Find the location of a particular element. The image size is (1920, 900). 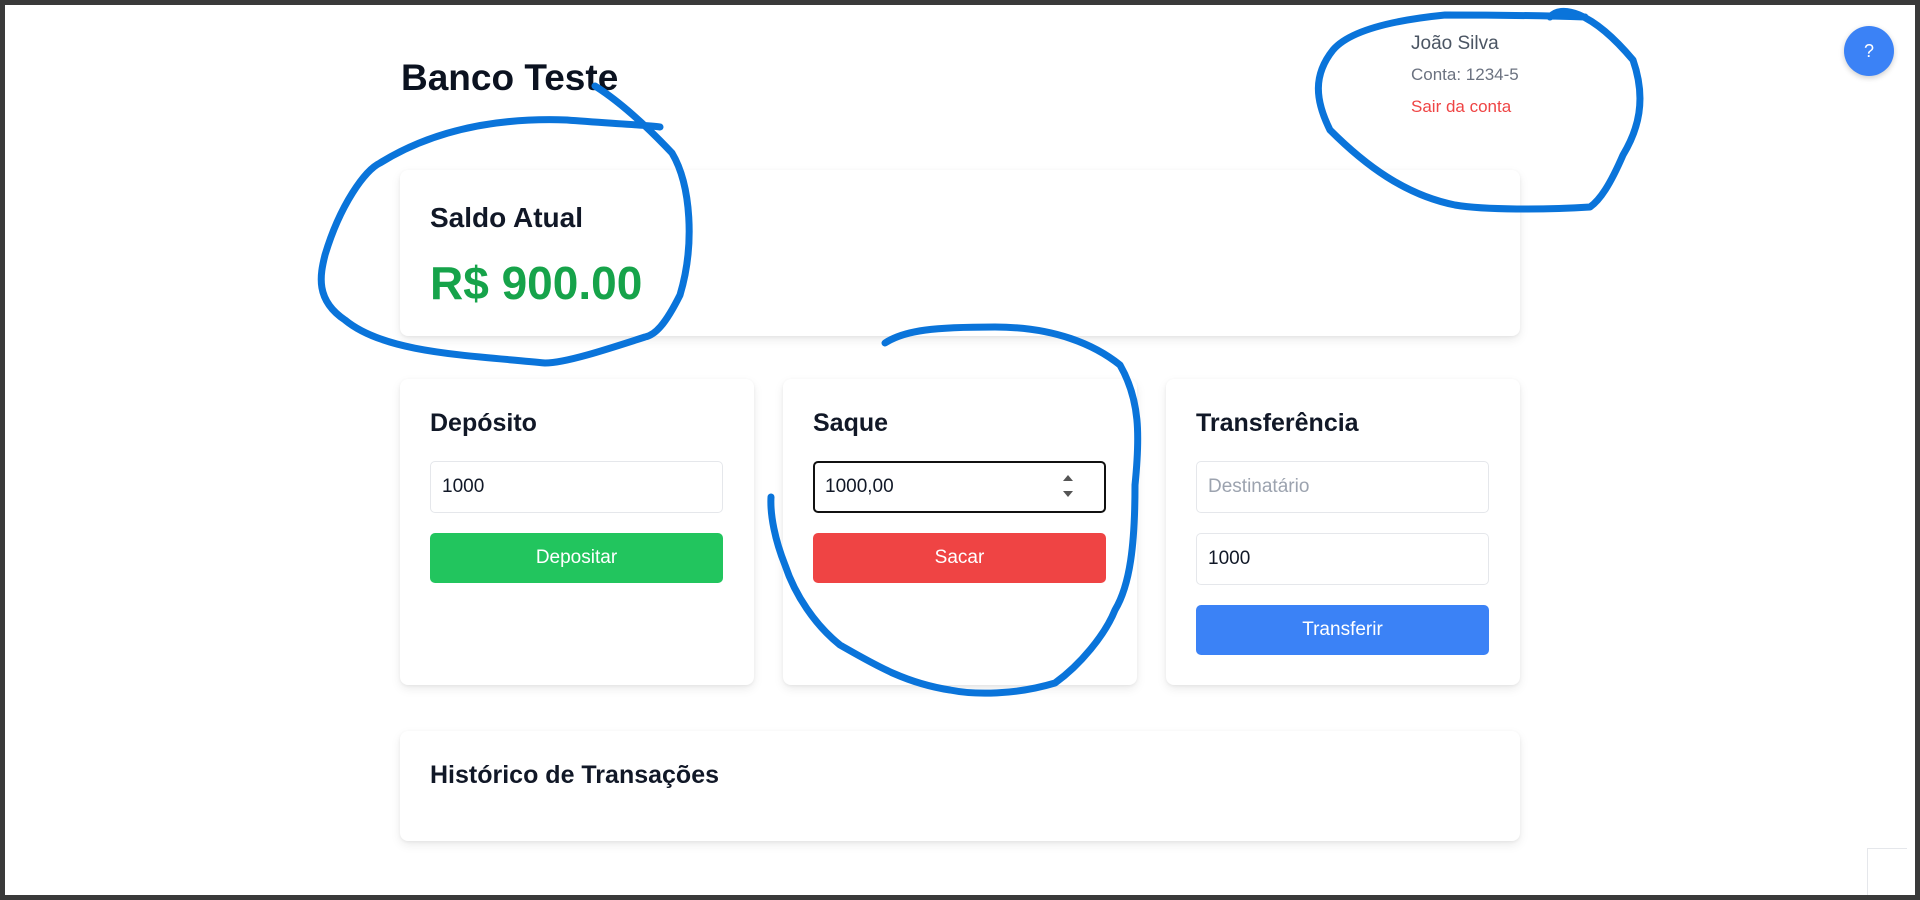

user-account-number: Conta: 1234-5 is located at coordinates (1465, 74).